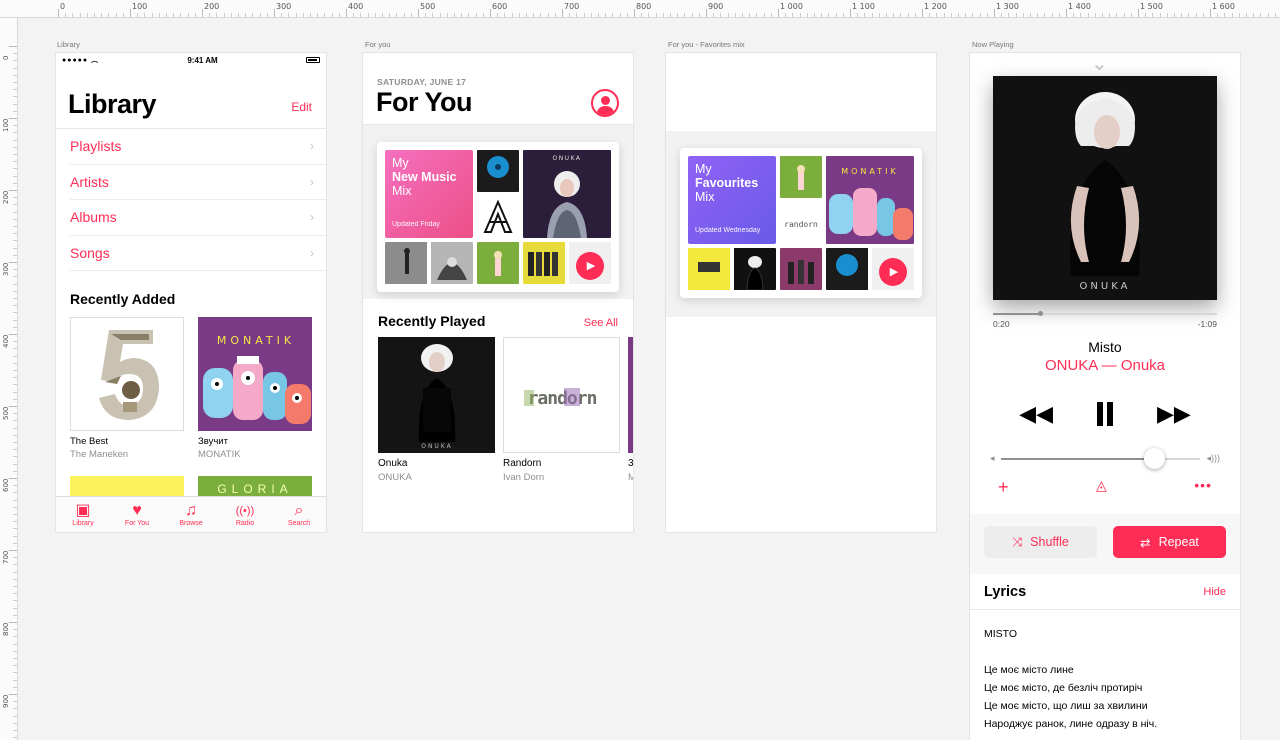  I want to click on album-thumb-onuka: ONUKA, so click(567, 194).